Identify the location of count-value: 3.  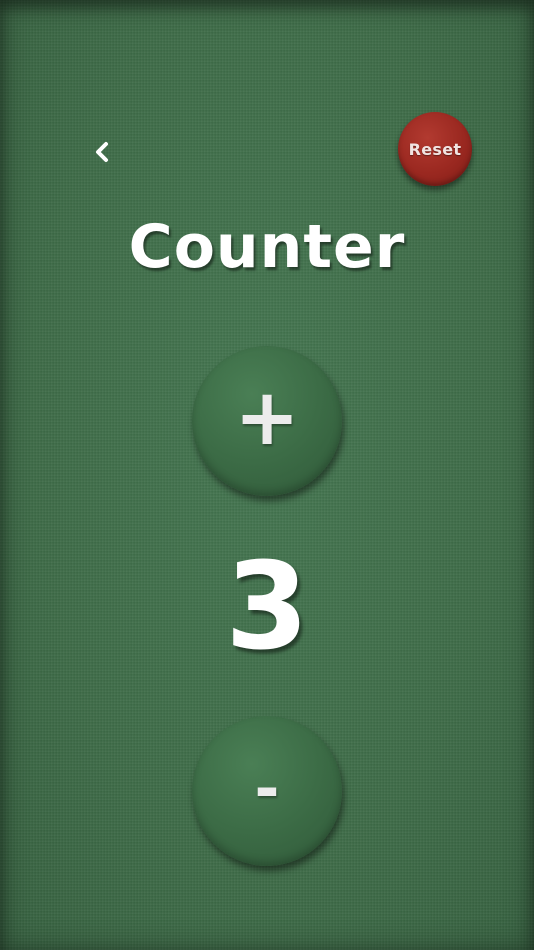
(267, 607).